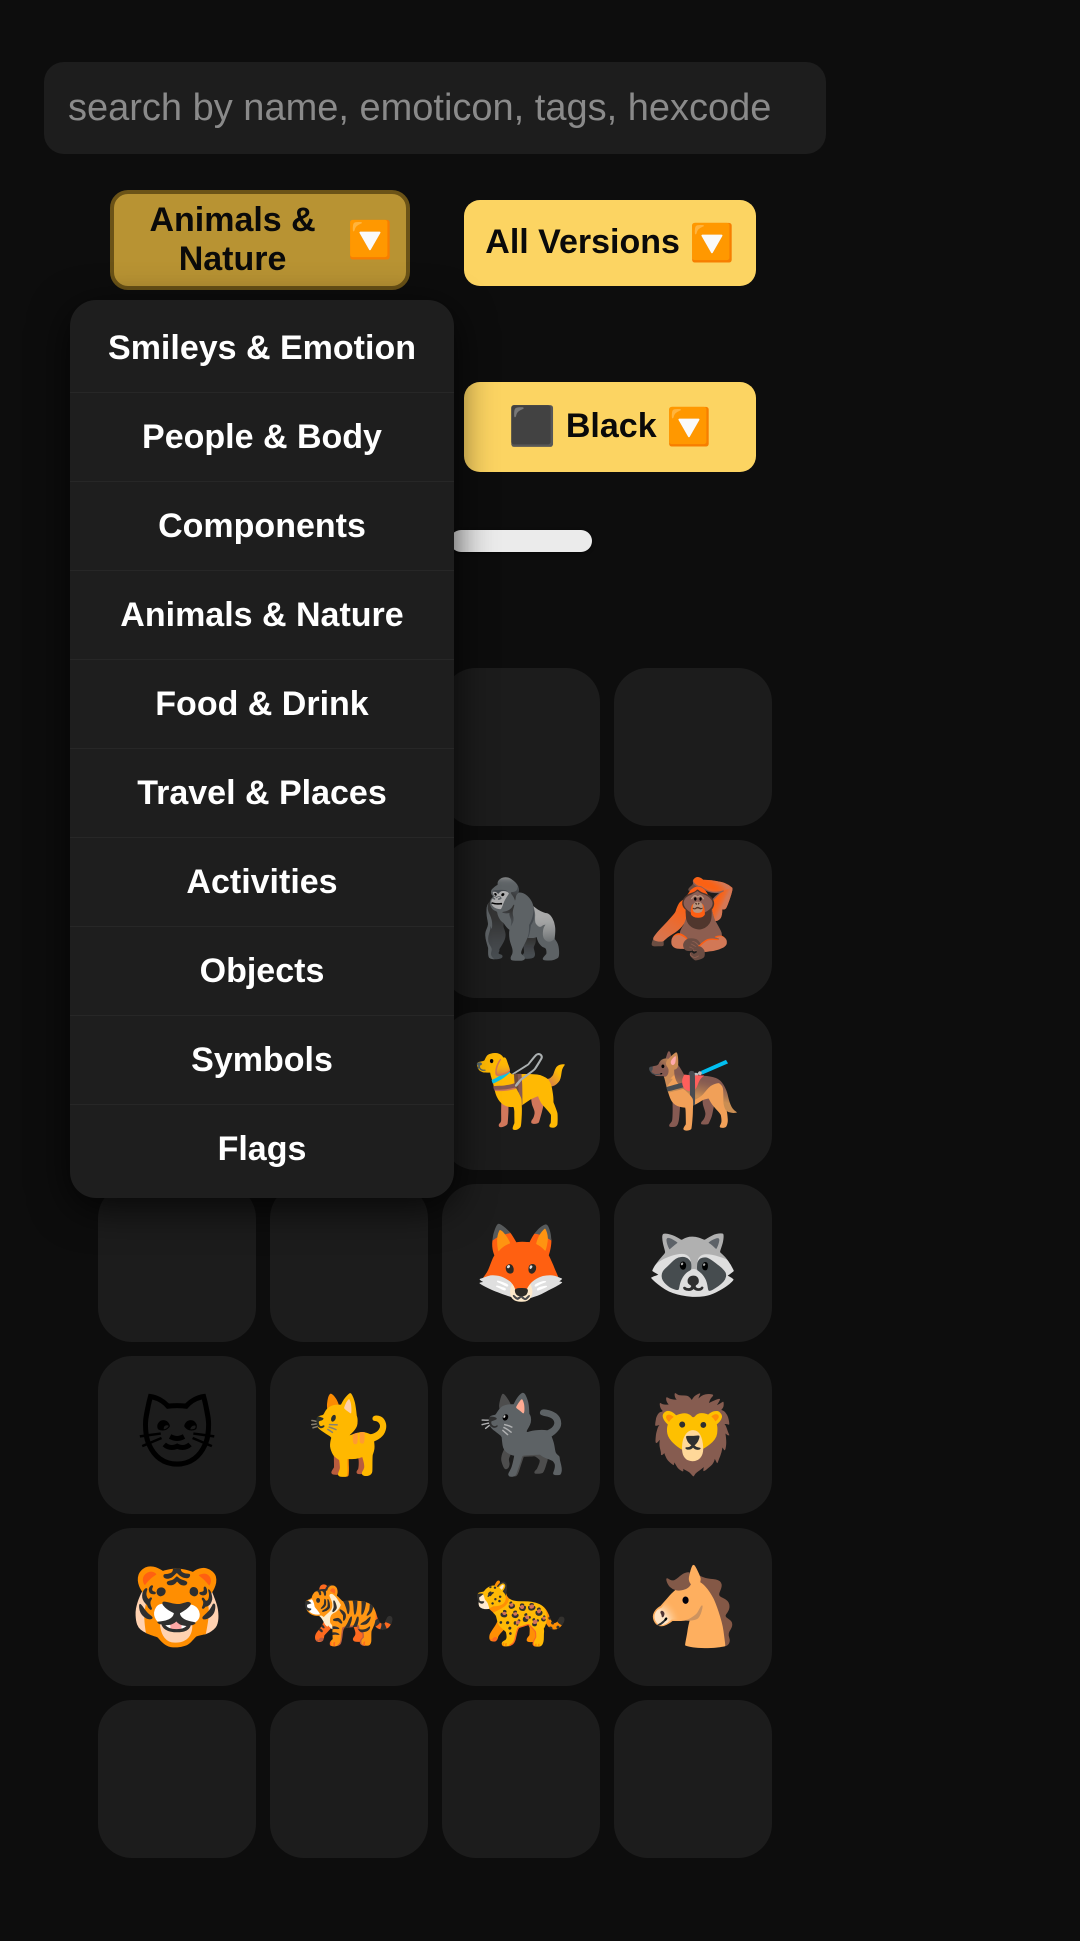 The width and height of the screenshot is (1080, 1941). I want to click on emoji-cell-gorilla: 🦍, so click(521, 919).